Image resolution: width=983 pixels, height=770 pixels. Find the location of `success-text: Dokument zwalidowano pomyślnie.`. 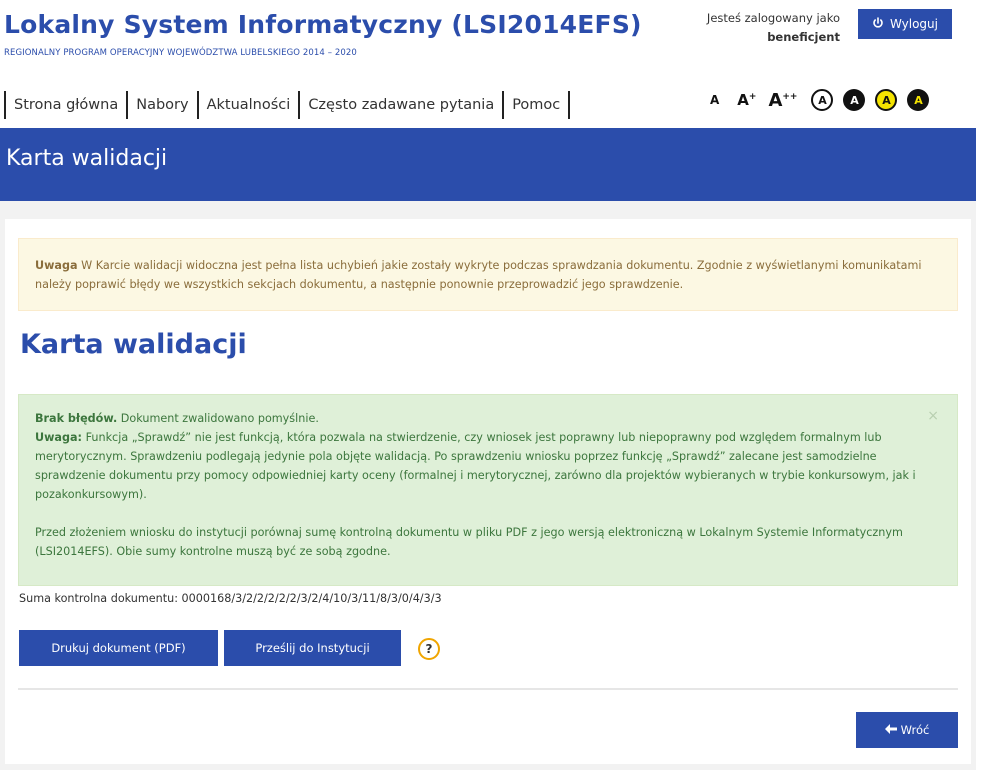

success-text: Dokument zwalidowano pomyślnie. is located at coordinates (218, 418).